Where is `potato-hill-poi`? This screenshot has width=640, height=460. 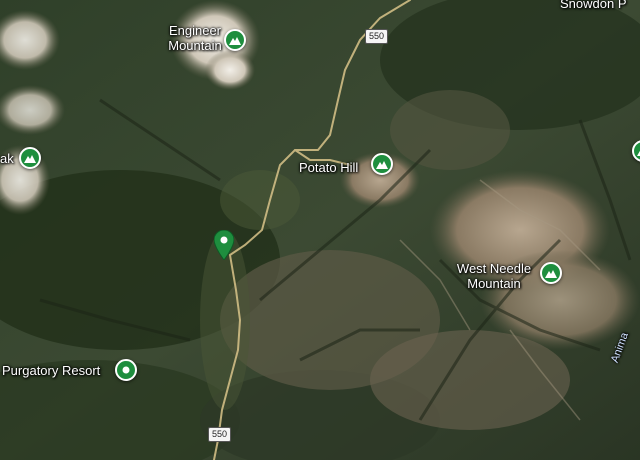 potato-hill-poi is located at coordinates (382, 164).